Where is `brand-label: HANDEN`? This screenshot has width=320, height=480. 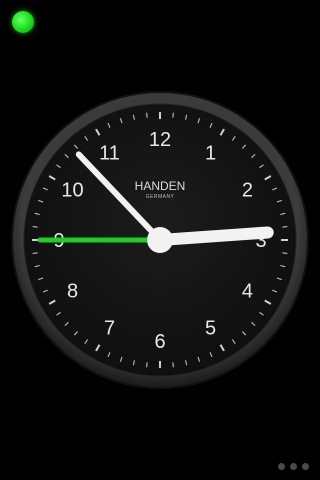 brand-label: HANDEN is located at coordinates (160, 186).